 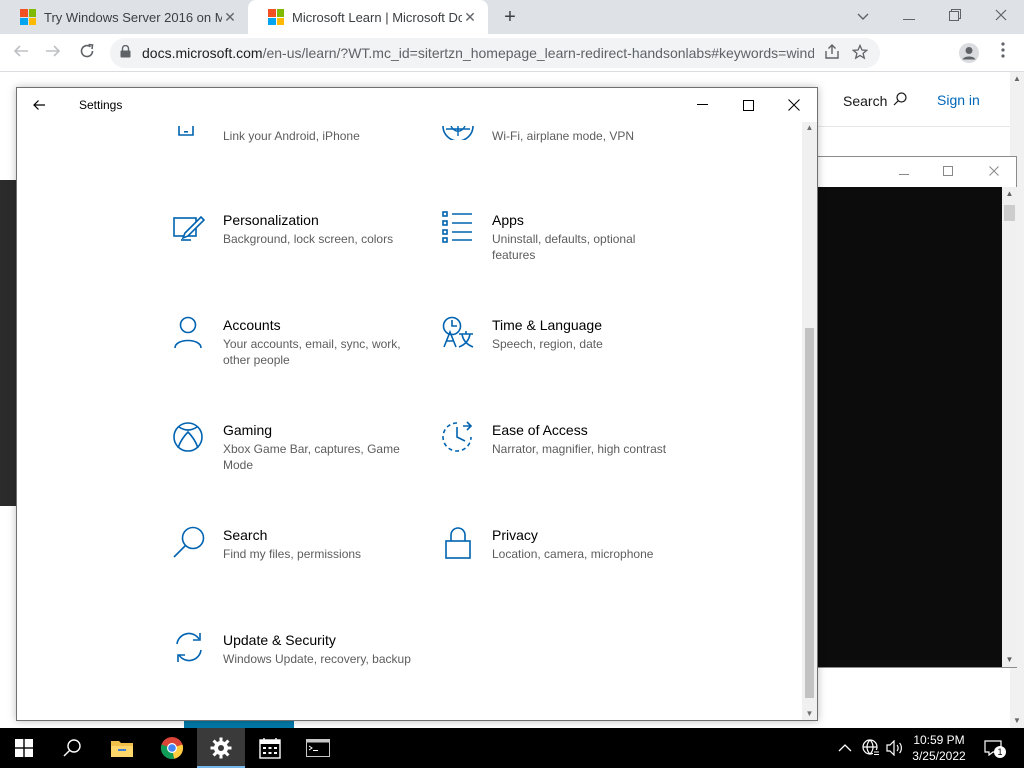 What do you see at coordinates (573, 554) in the screenshot?
I see `settings-item-desc: Location, camera, microphone` at bounding box center [573, 554].